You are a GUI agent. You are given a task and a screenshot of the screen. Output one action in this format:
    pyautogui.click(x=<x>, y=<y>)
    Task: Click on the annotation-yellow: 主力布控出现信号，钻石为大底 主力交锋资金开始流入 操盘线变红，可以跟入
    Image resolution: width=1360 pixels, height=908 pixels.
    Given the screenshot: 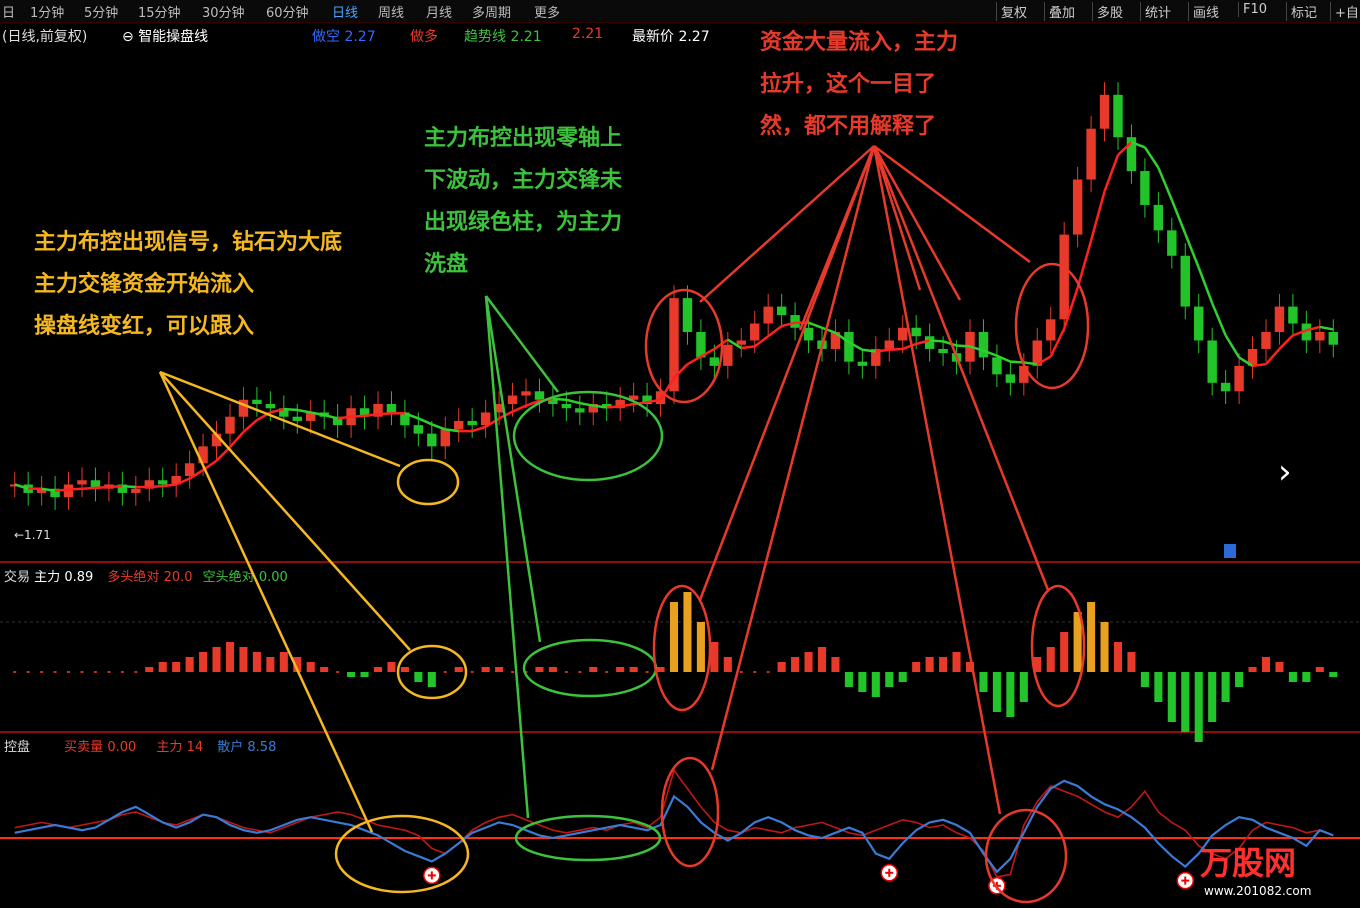 What is the action you would take?
    pyautogui.click(x=188, y=285)
    